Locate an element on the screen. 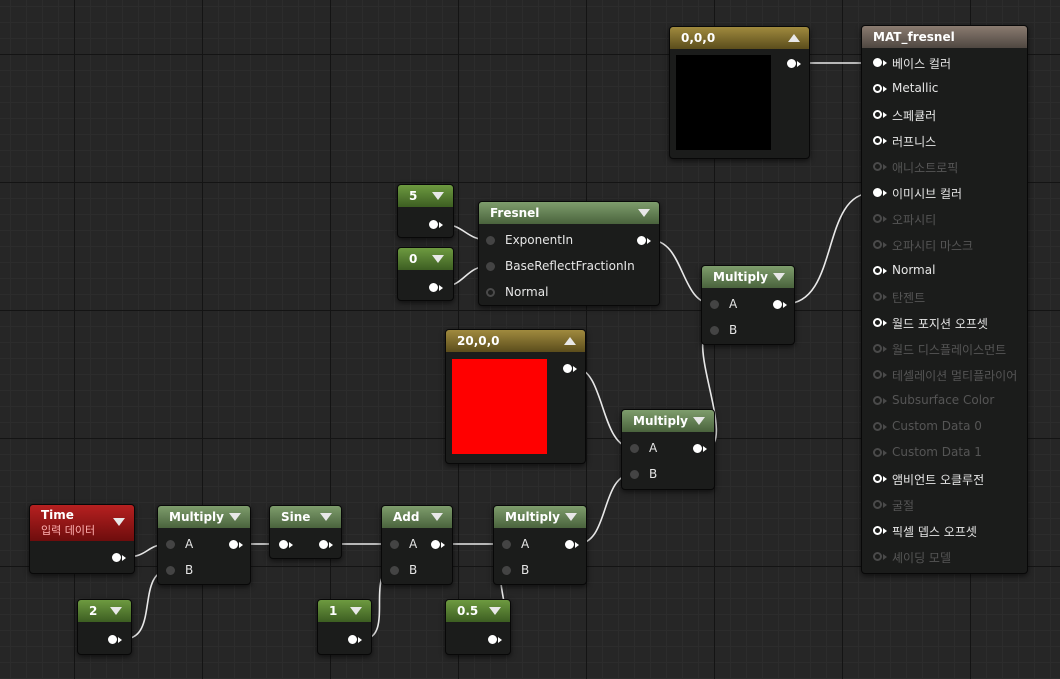 The width and height of the screenshot is (1060, 679). node-header: Time 입력 데이터 is located at coordinates (82, 523).